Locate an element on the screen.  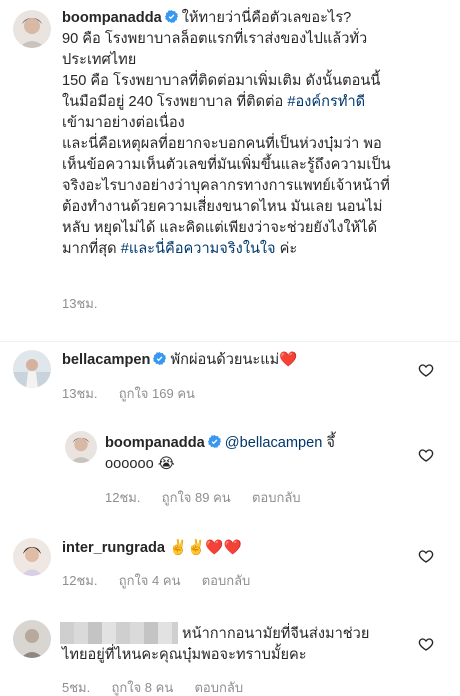
comment-inter-rungrada: inter_rungrada ✌️✌️❤️❤️ is located at coordinates (152, 548).